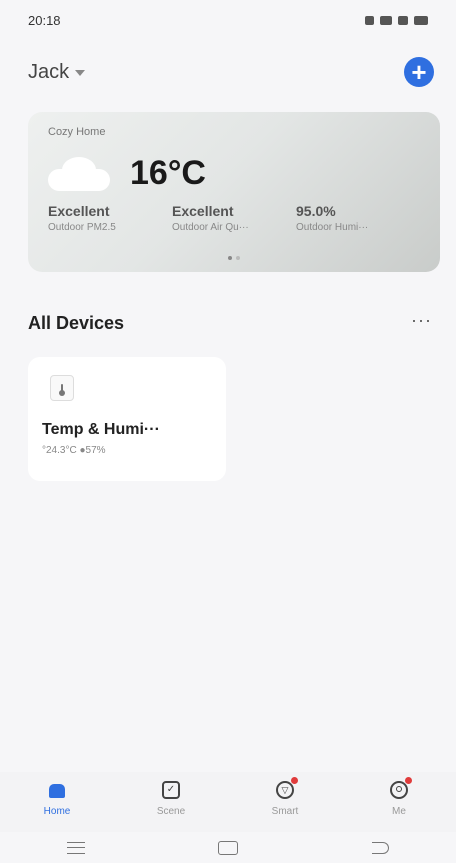 The image size is (456, 863). I want to click on all-devices-title: All Devices, so click(76, 323).